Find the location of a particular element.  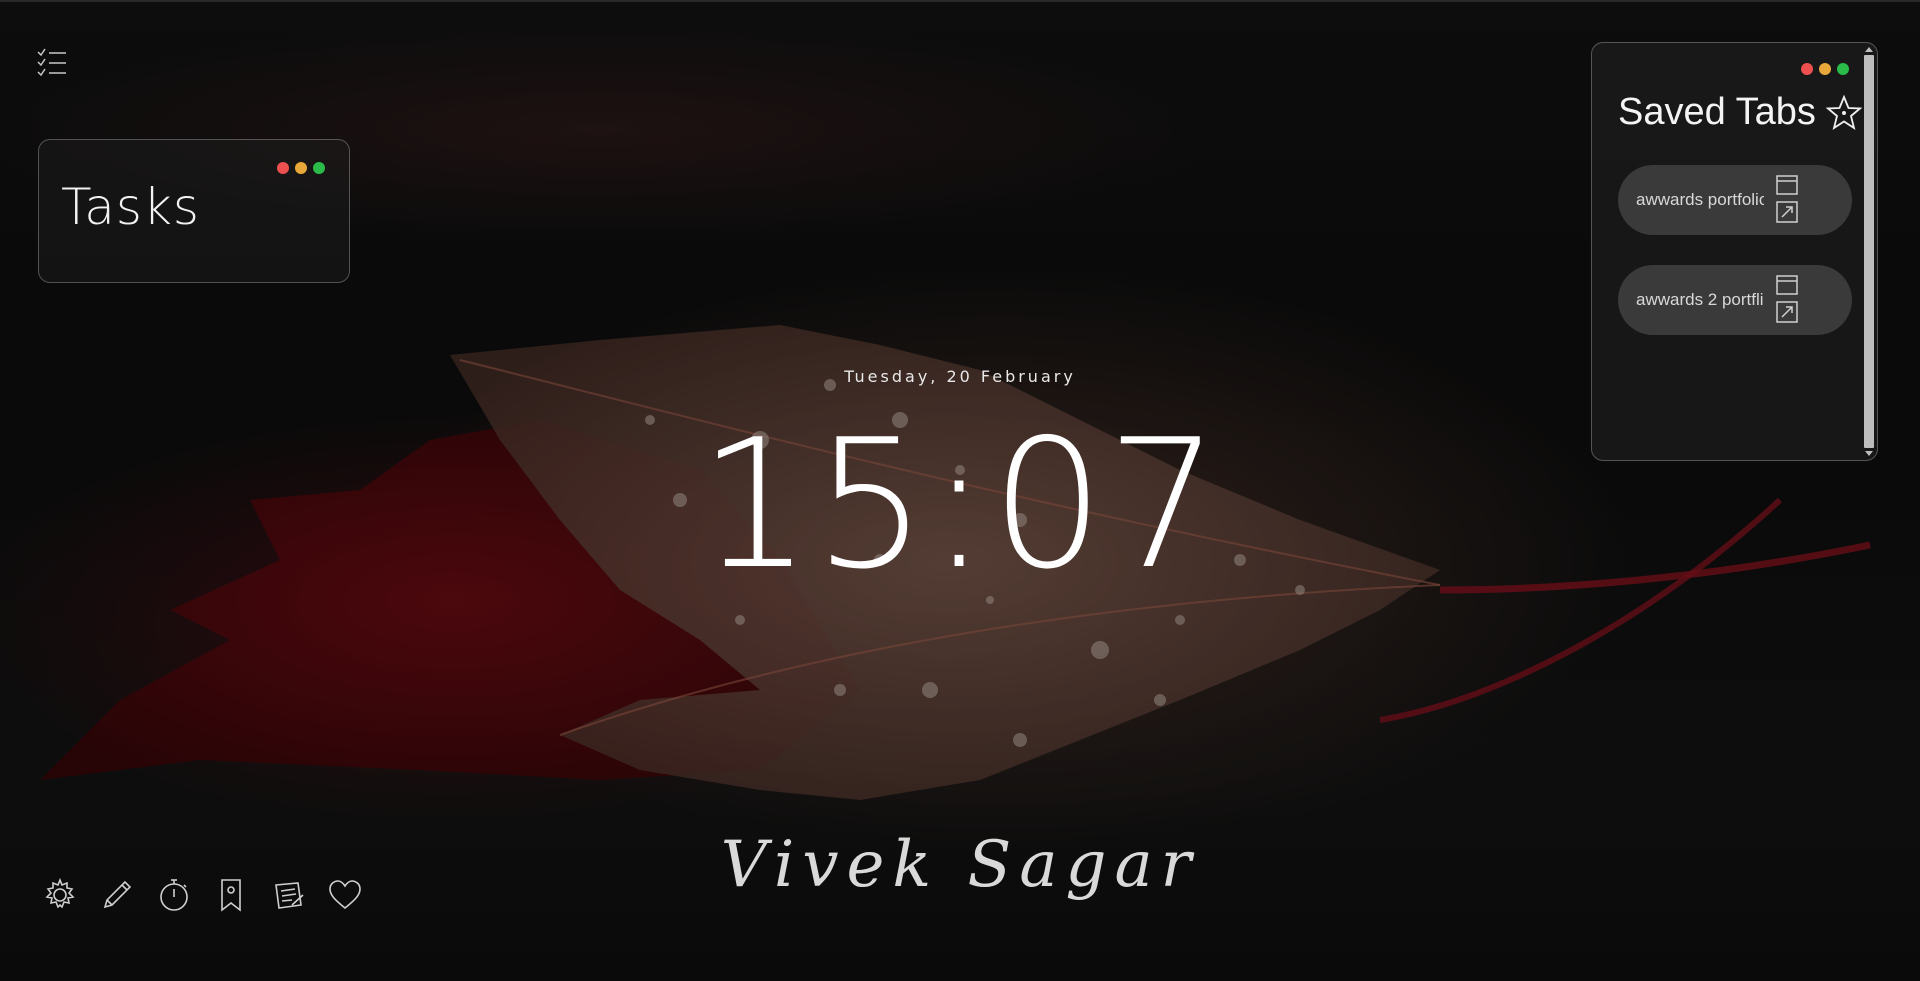

date-label: Tuesday, 20 February is located at coordinates (960, 376).